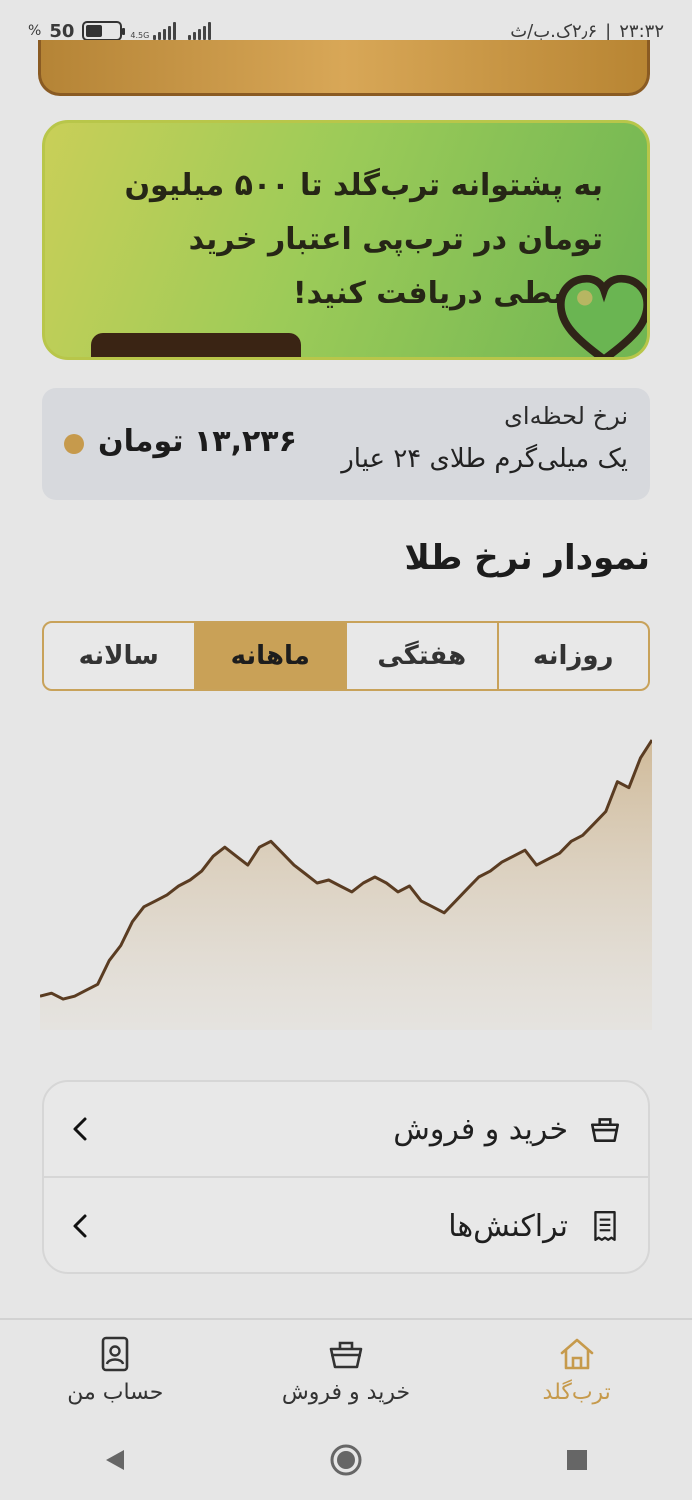 This screenshot has height=1500, width=692. I want to click on period-tabs: روزانه هفتگی ماهانه سالانه, so click(346, 656).